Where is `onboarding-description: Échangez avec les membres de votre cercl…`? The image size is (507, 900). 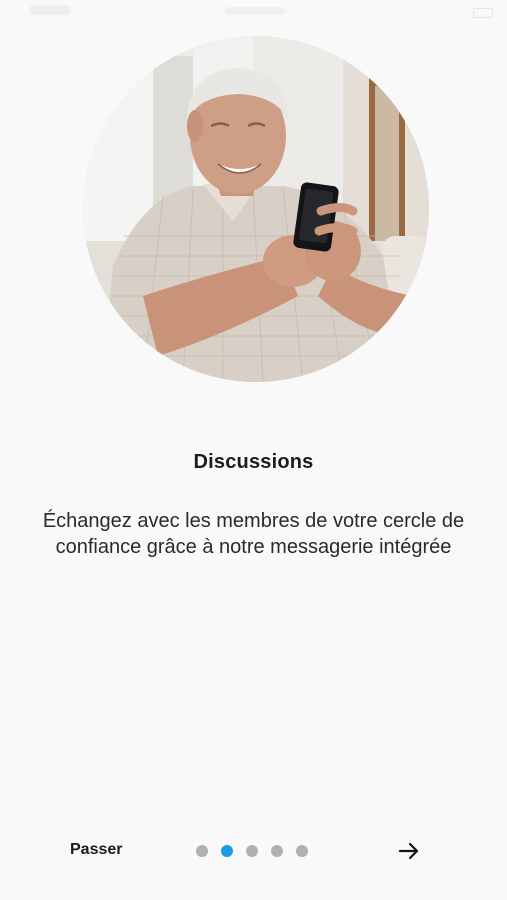 onboarding-description: Échangez avec les membres de votre cercl… is located at coordinates (253, 534).